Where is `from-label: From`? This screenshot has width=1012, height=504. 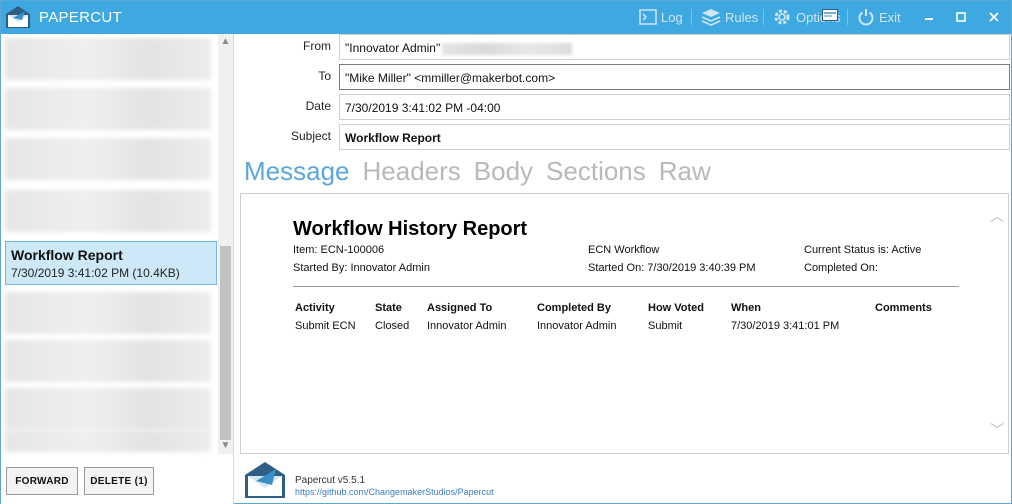 from-label: From is located at coordinates (317, 46).